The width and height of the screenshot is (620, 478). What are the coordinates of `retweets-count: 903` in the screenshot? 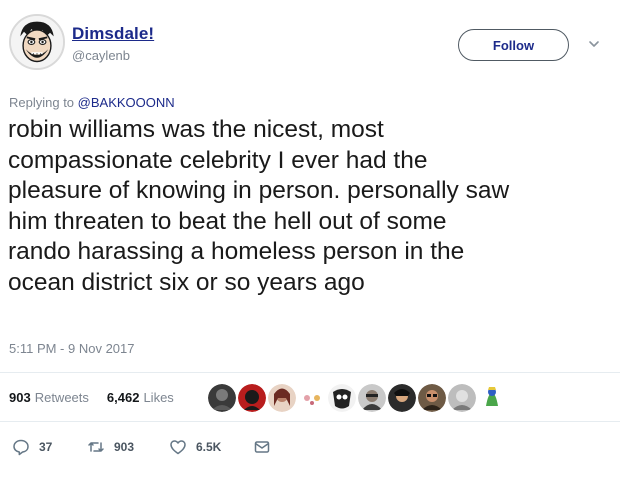 It's located at (20, 397).